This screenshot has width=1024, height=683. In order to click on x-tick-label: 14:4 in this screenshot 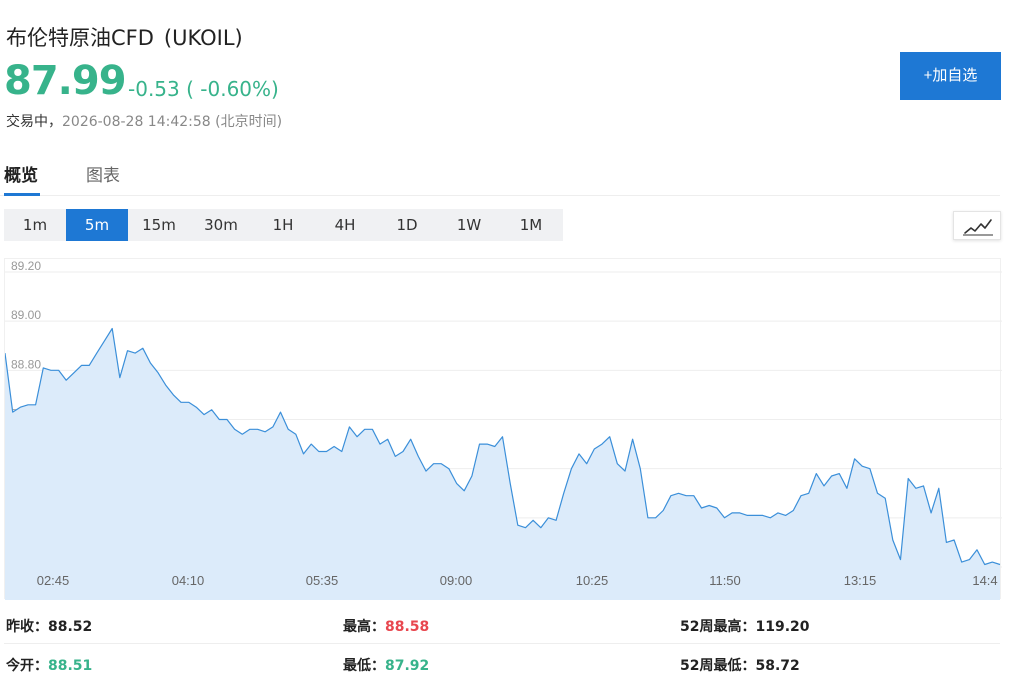, I will do `click(984, 580)`.